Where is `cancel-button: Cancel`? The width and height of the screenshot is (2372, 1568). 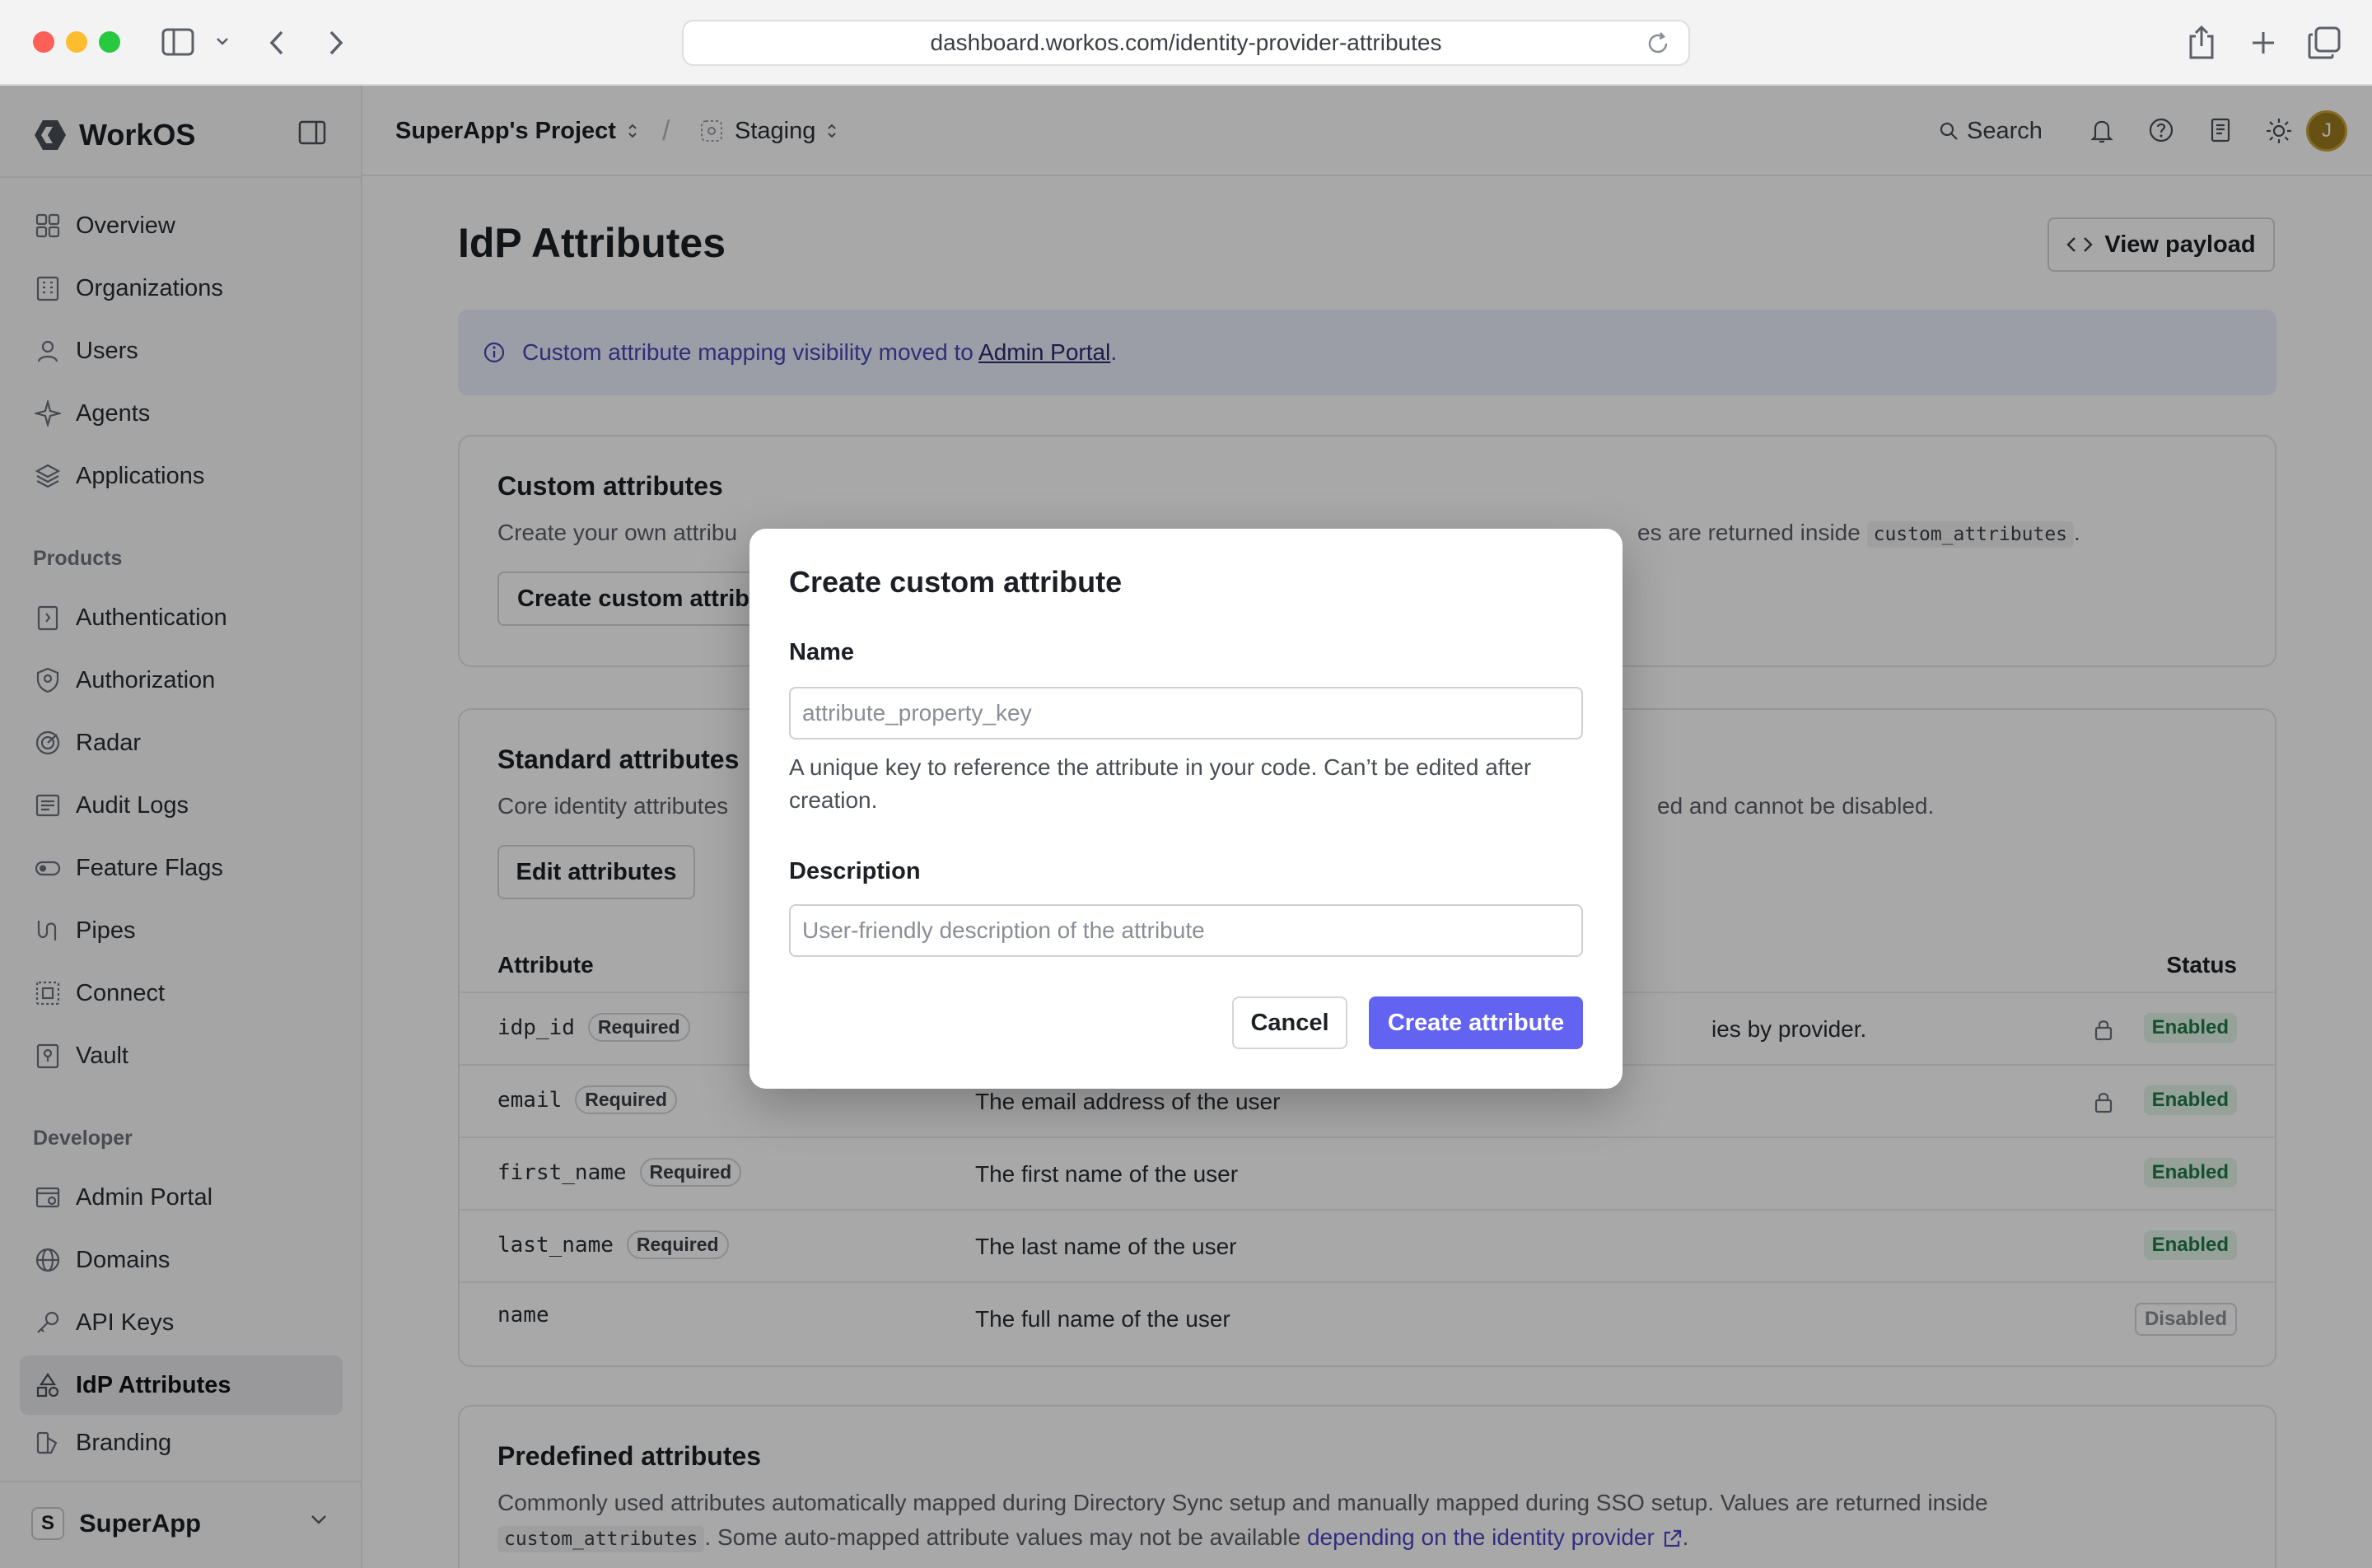 cancel-button: Cancel is located at coordinates (1289, 1022).